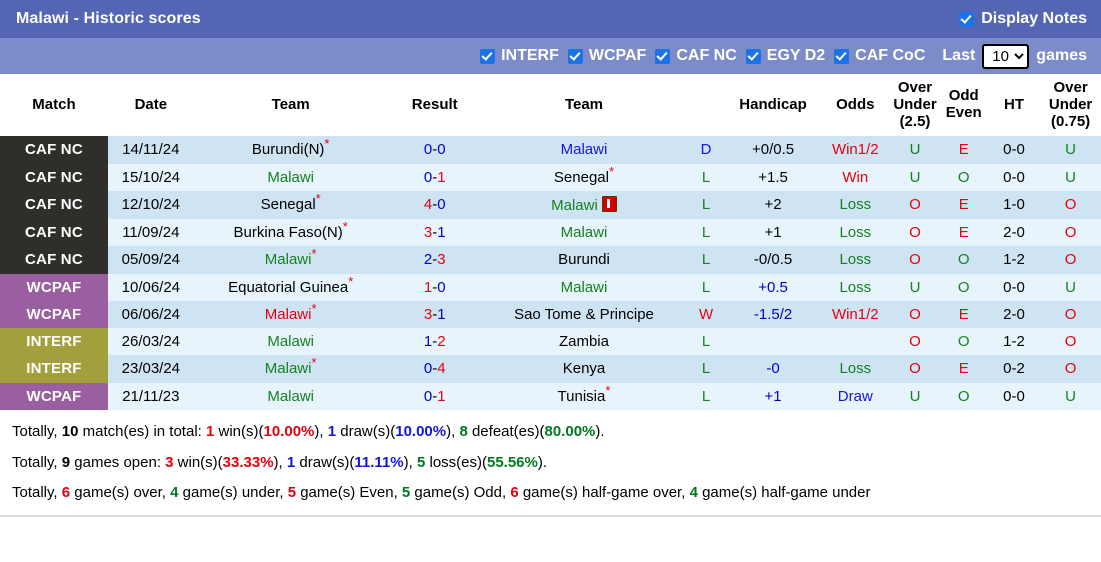 This screenshot has width=1101, height=562. I want to click on home-team: Senegal*, so click(290, 205).